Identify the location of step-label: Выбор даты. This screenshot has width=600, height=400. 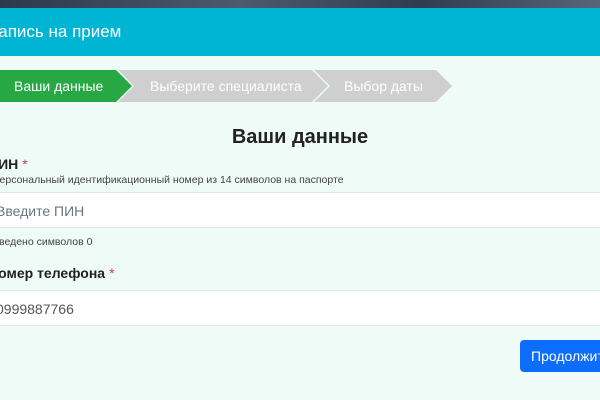
(384, 86).